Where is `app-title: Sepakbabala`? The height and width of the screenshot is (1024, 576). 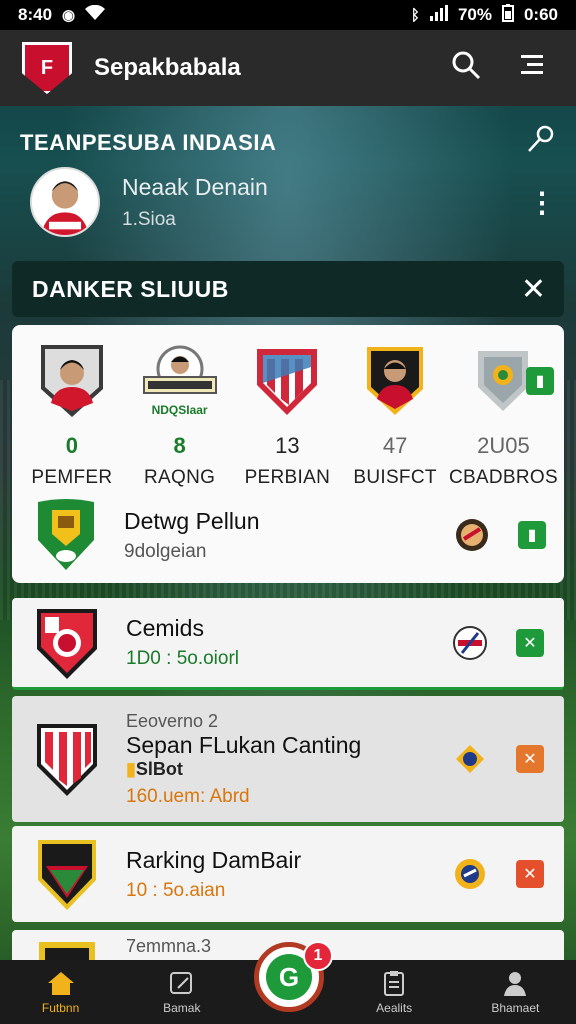 app-title: Sepakbabala is located at coordinates (167, 67).